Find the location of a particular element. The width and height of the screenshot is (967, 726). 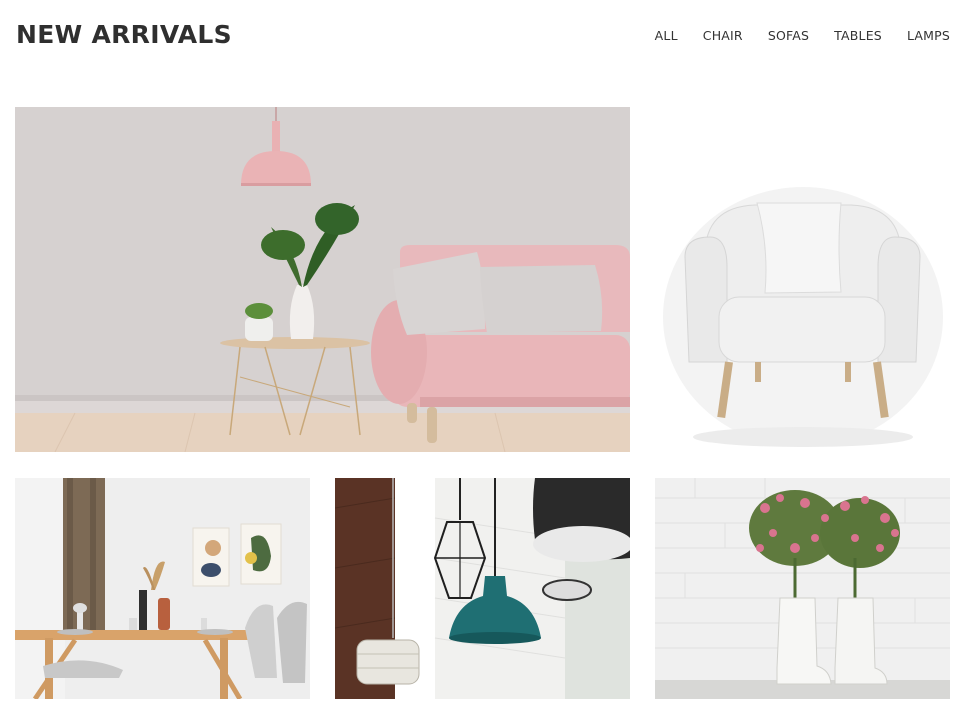

filter-tables: TABLES is located at coordinates (858, 35).